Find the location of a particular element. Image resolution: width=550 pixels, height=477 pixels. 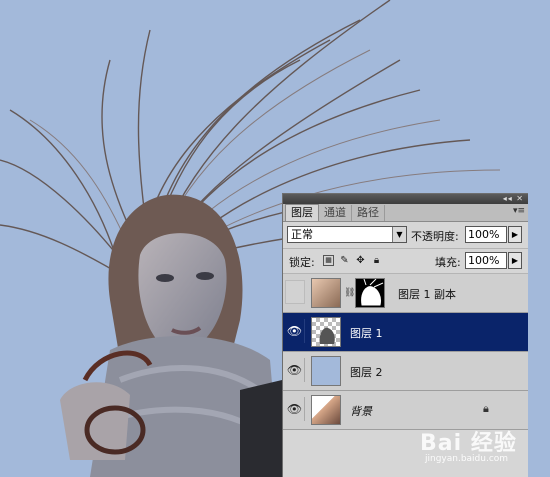

tab-layers: 图层 is located at coordinates (302, 212).